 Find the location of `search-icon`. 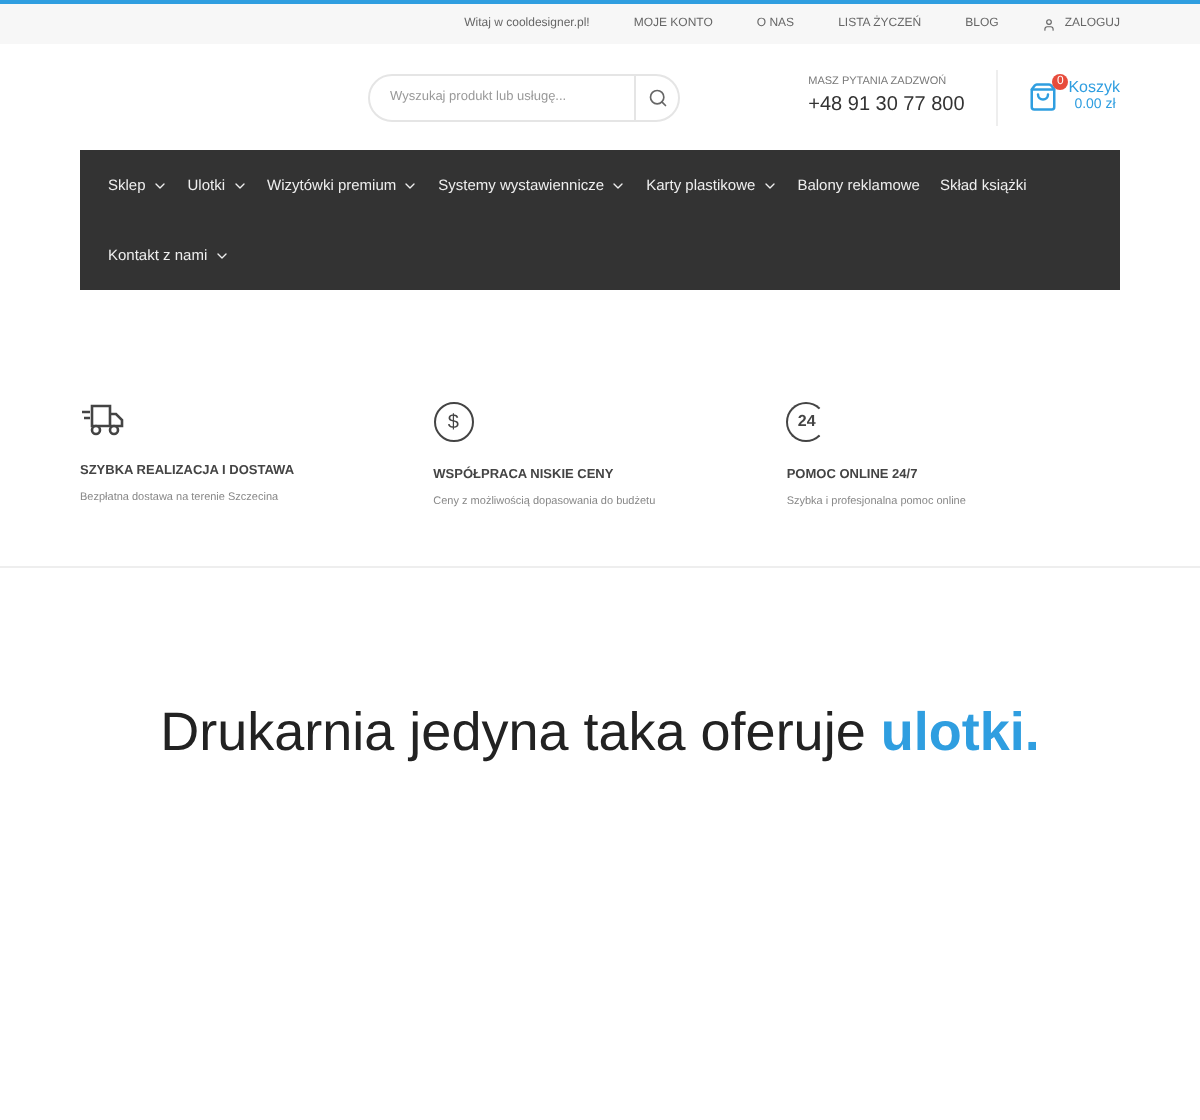

search-icon is located at coordinates (657, 97).